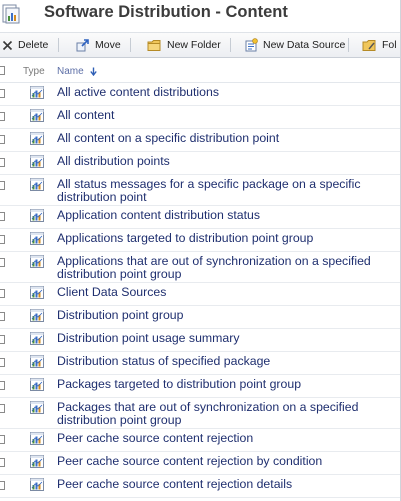 The width and height of the screenshot is (401, 501). What do you see at coordinates (224, 115) in the screenshot?
I see `report-name-link: All content` at bounding box center [224, 115].